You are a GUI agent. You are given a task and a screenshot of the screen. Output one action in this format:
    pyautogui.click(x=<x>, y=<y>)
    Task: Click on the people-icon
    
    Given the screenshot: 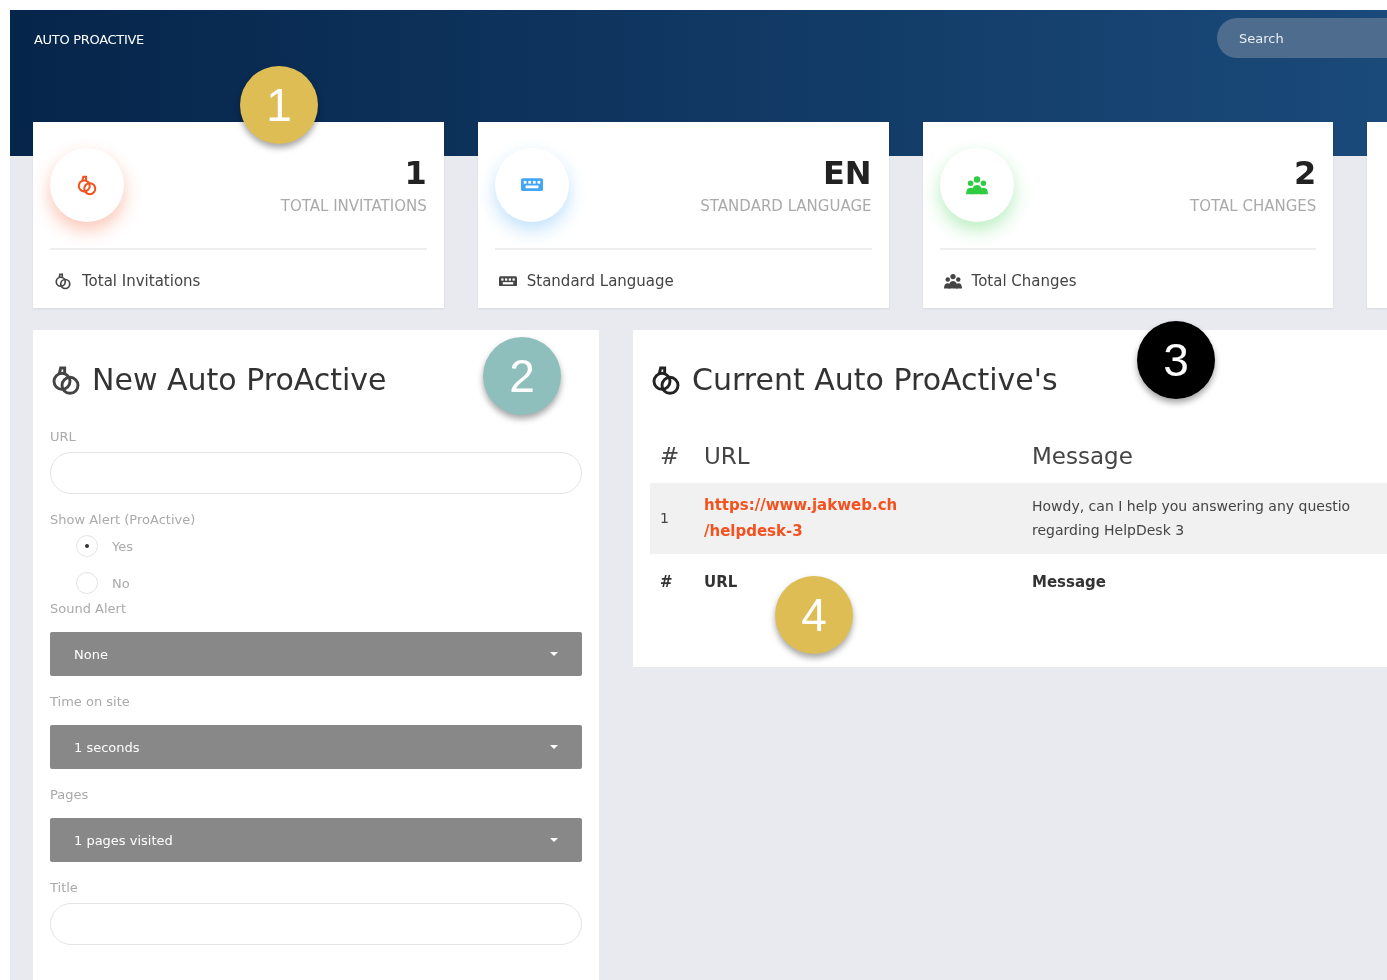 What is the action you would take?
    pyautogui.click(x=952, y=281)
    